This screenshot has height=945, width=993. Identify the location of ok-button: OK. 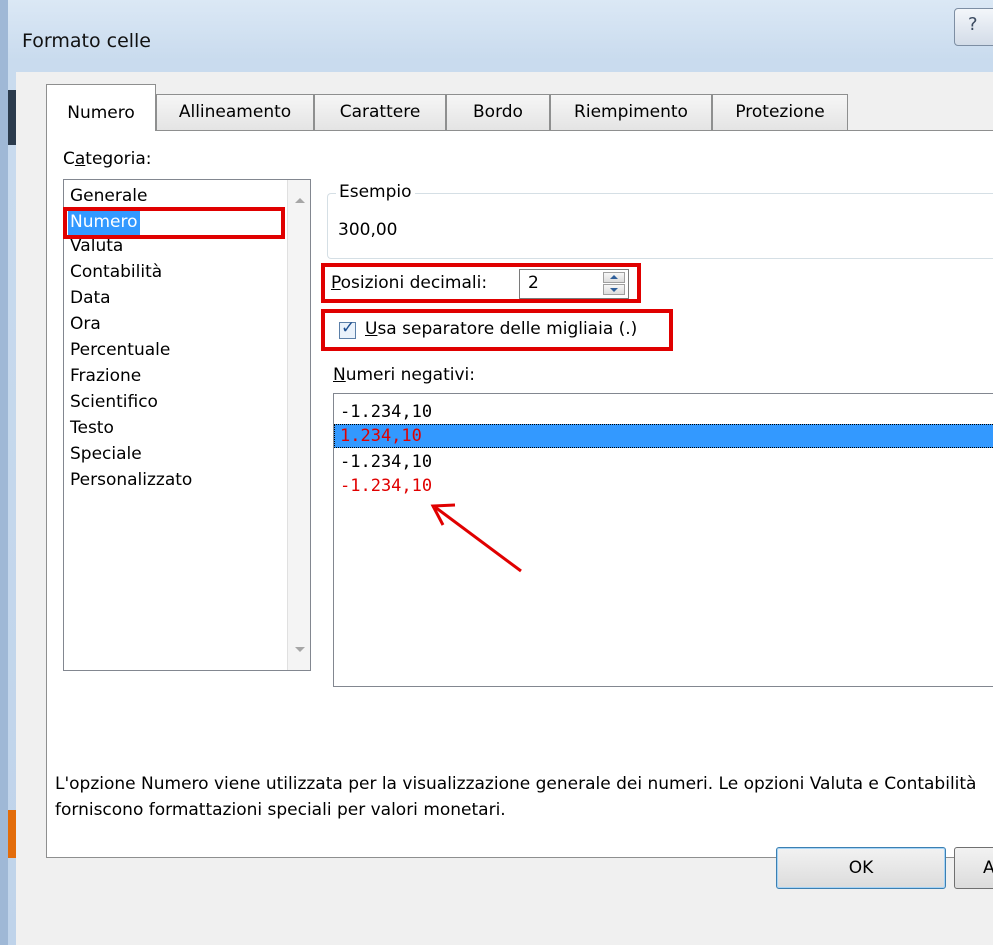
(861, 868).